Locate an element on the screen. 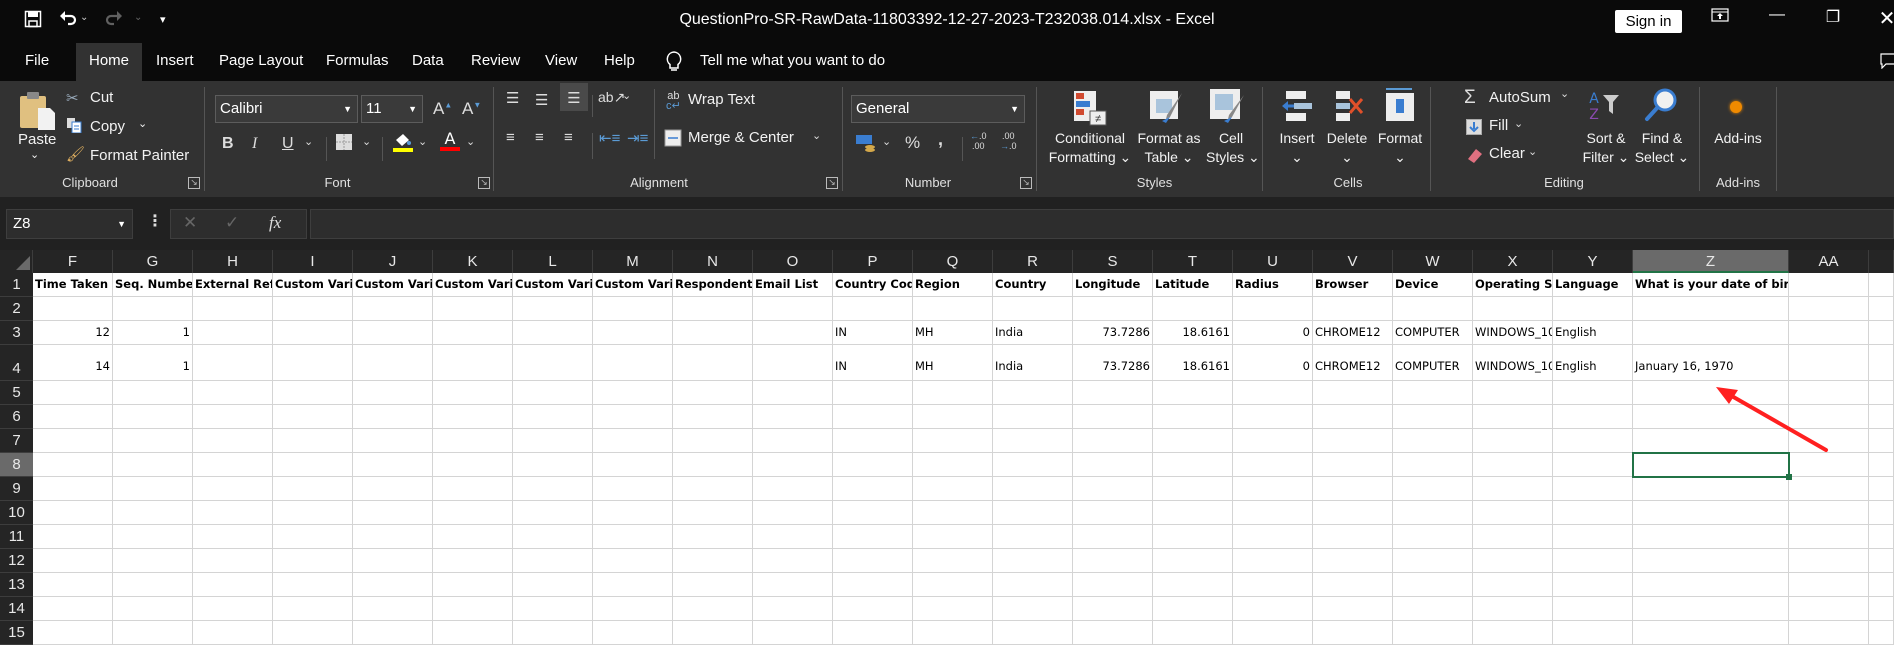 This screenshot has height=650, width=1894. name-box-value: Z8 is located at coordinates (22, 223).